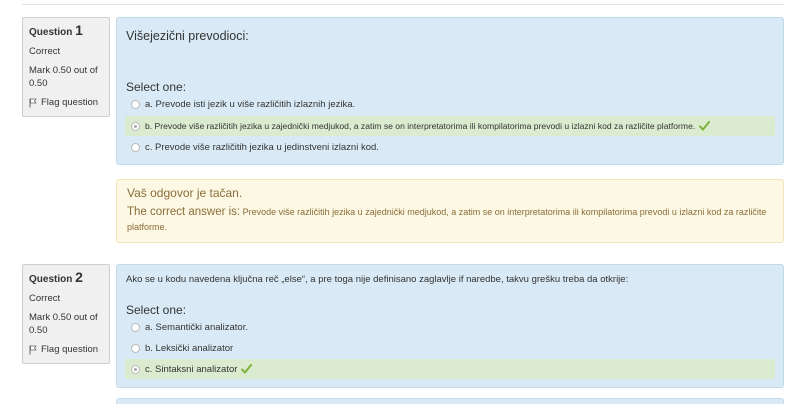 Image resolution: width=795 pixels, height=404 pixels. I want to click on option-label: c. Sintaksni analizator, so click(191, 369).